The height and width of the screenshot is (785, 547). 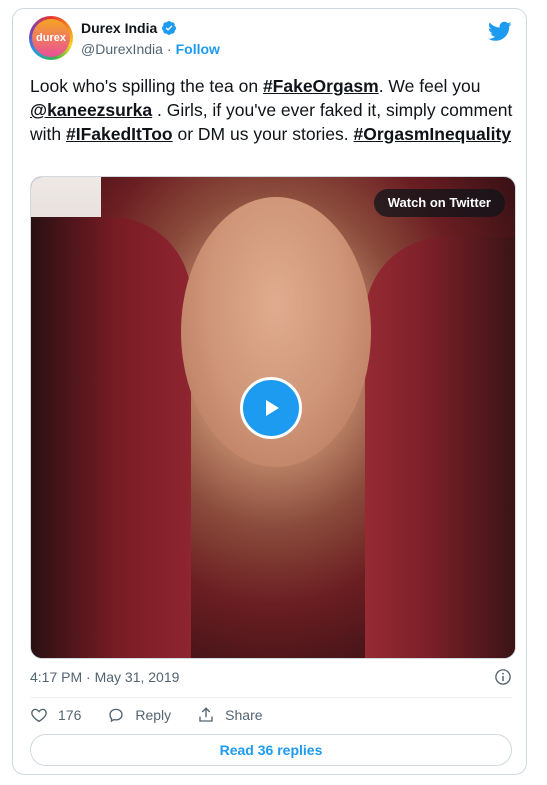 I want to click on hashtag-ifakeditoo: #IFakedItToo, so click(x=119, y=134).